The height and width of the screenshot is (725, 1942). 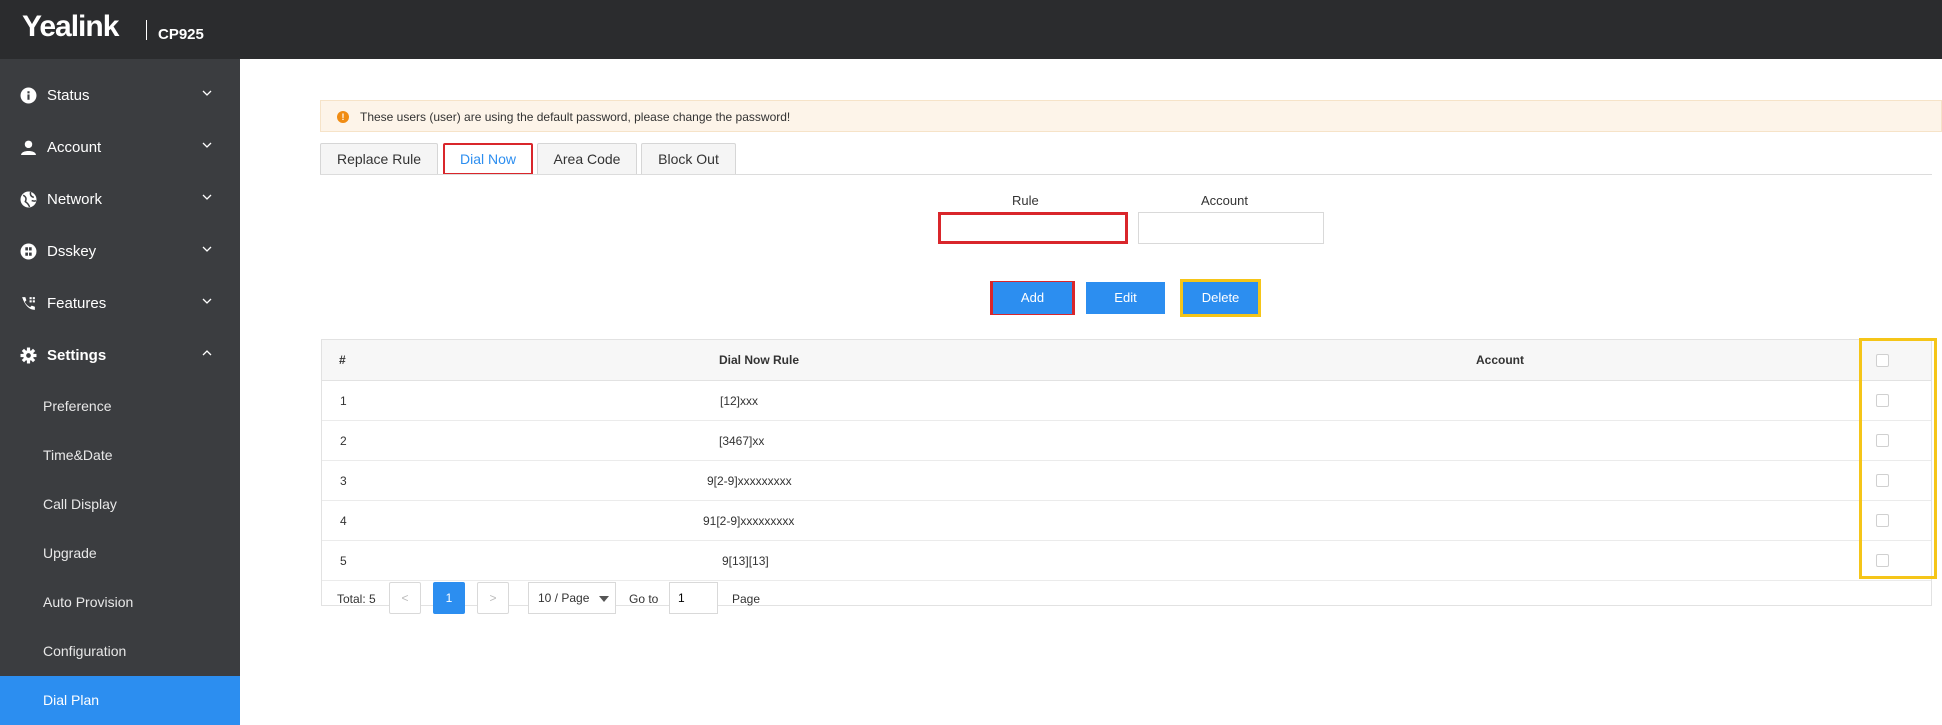 I want to click on tabs-divider, so click(x=1126, y=174).